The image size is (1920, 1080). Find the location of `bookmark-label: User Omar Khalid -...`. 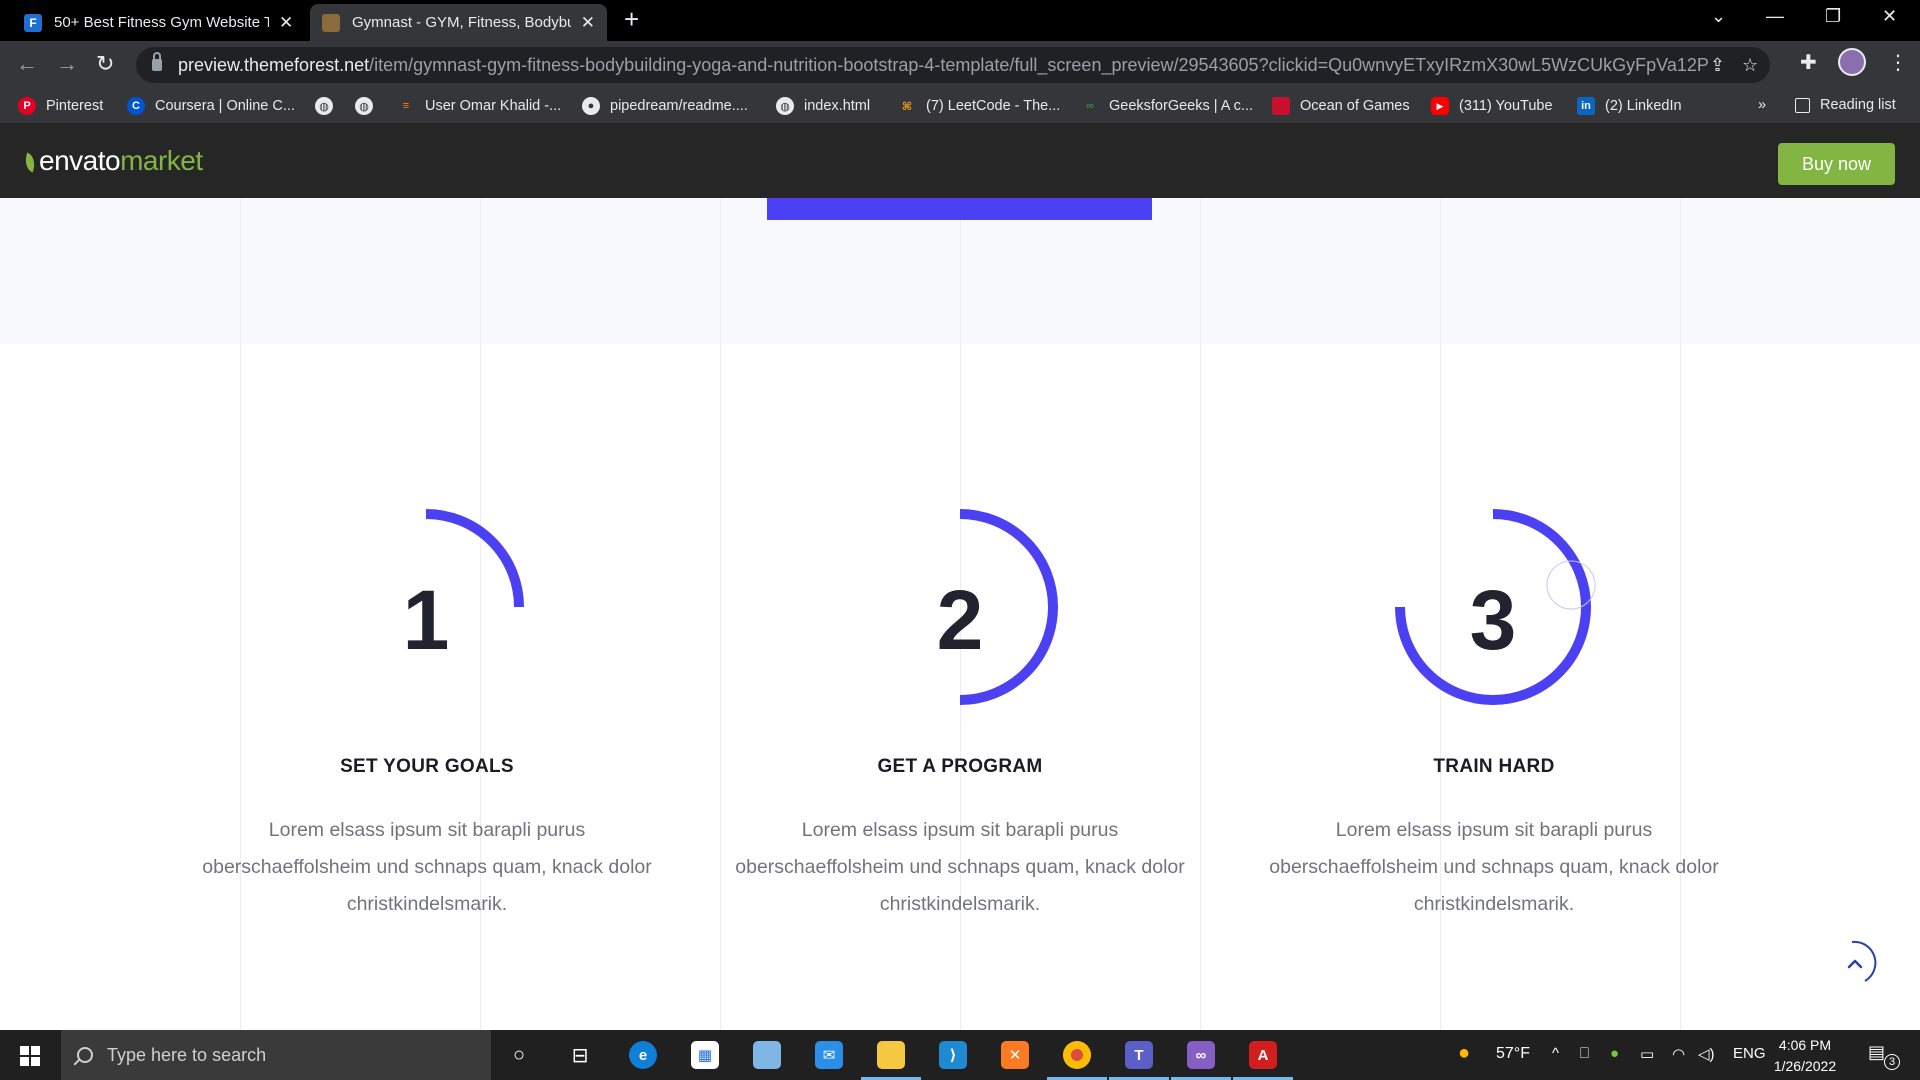

bookmark-label: User Omar Khalid -... is located at coordinates (493, 106).